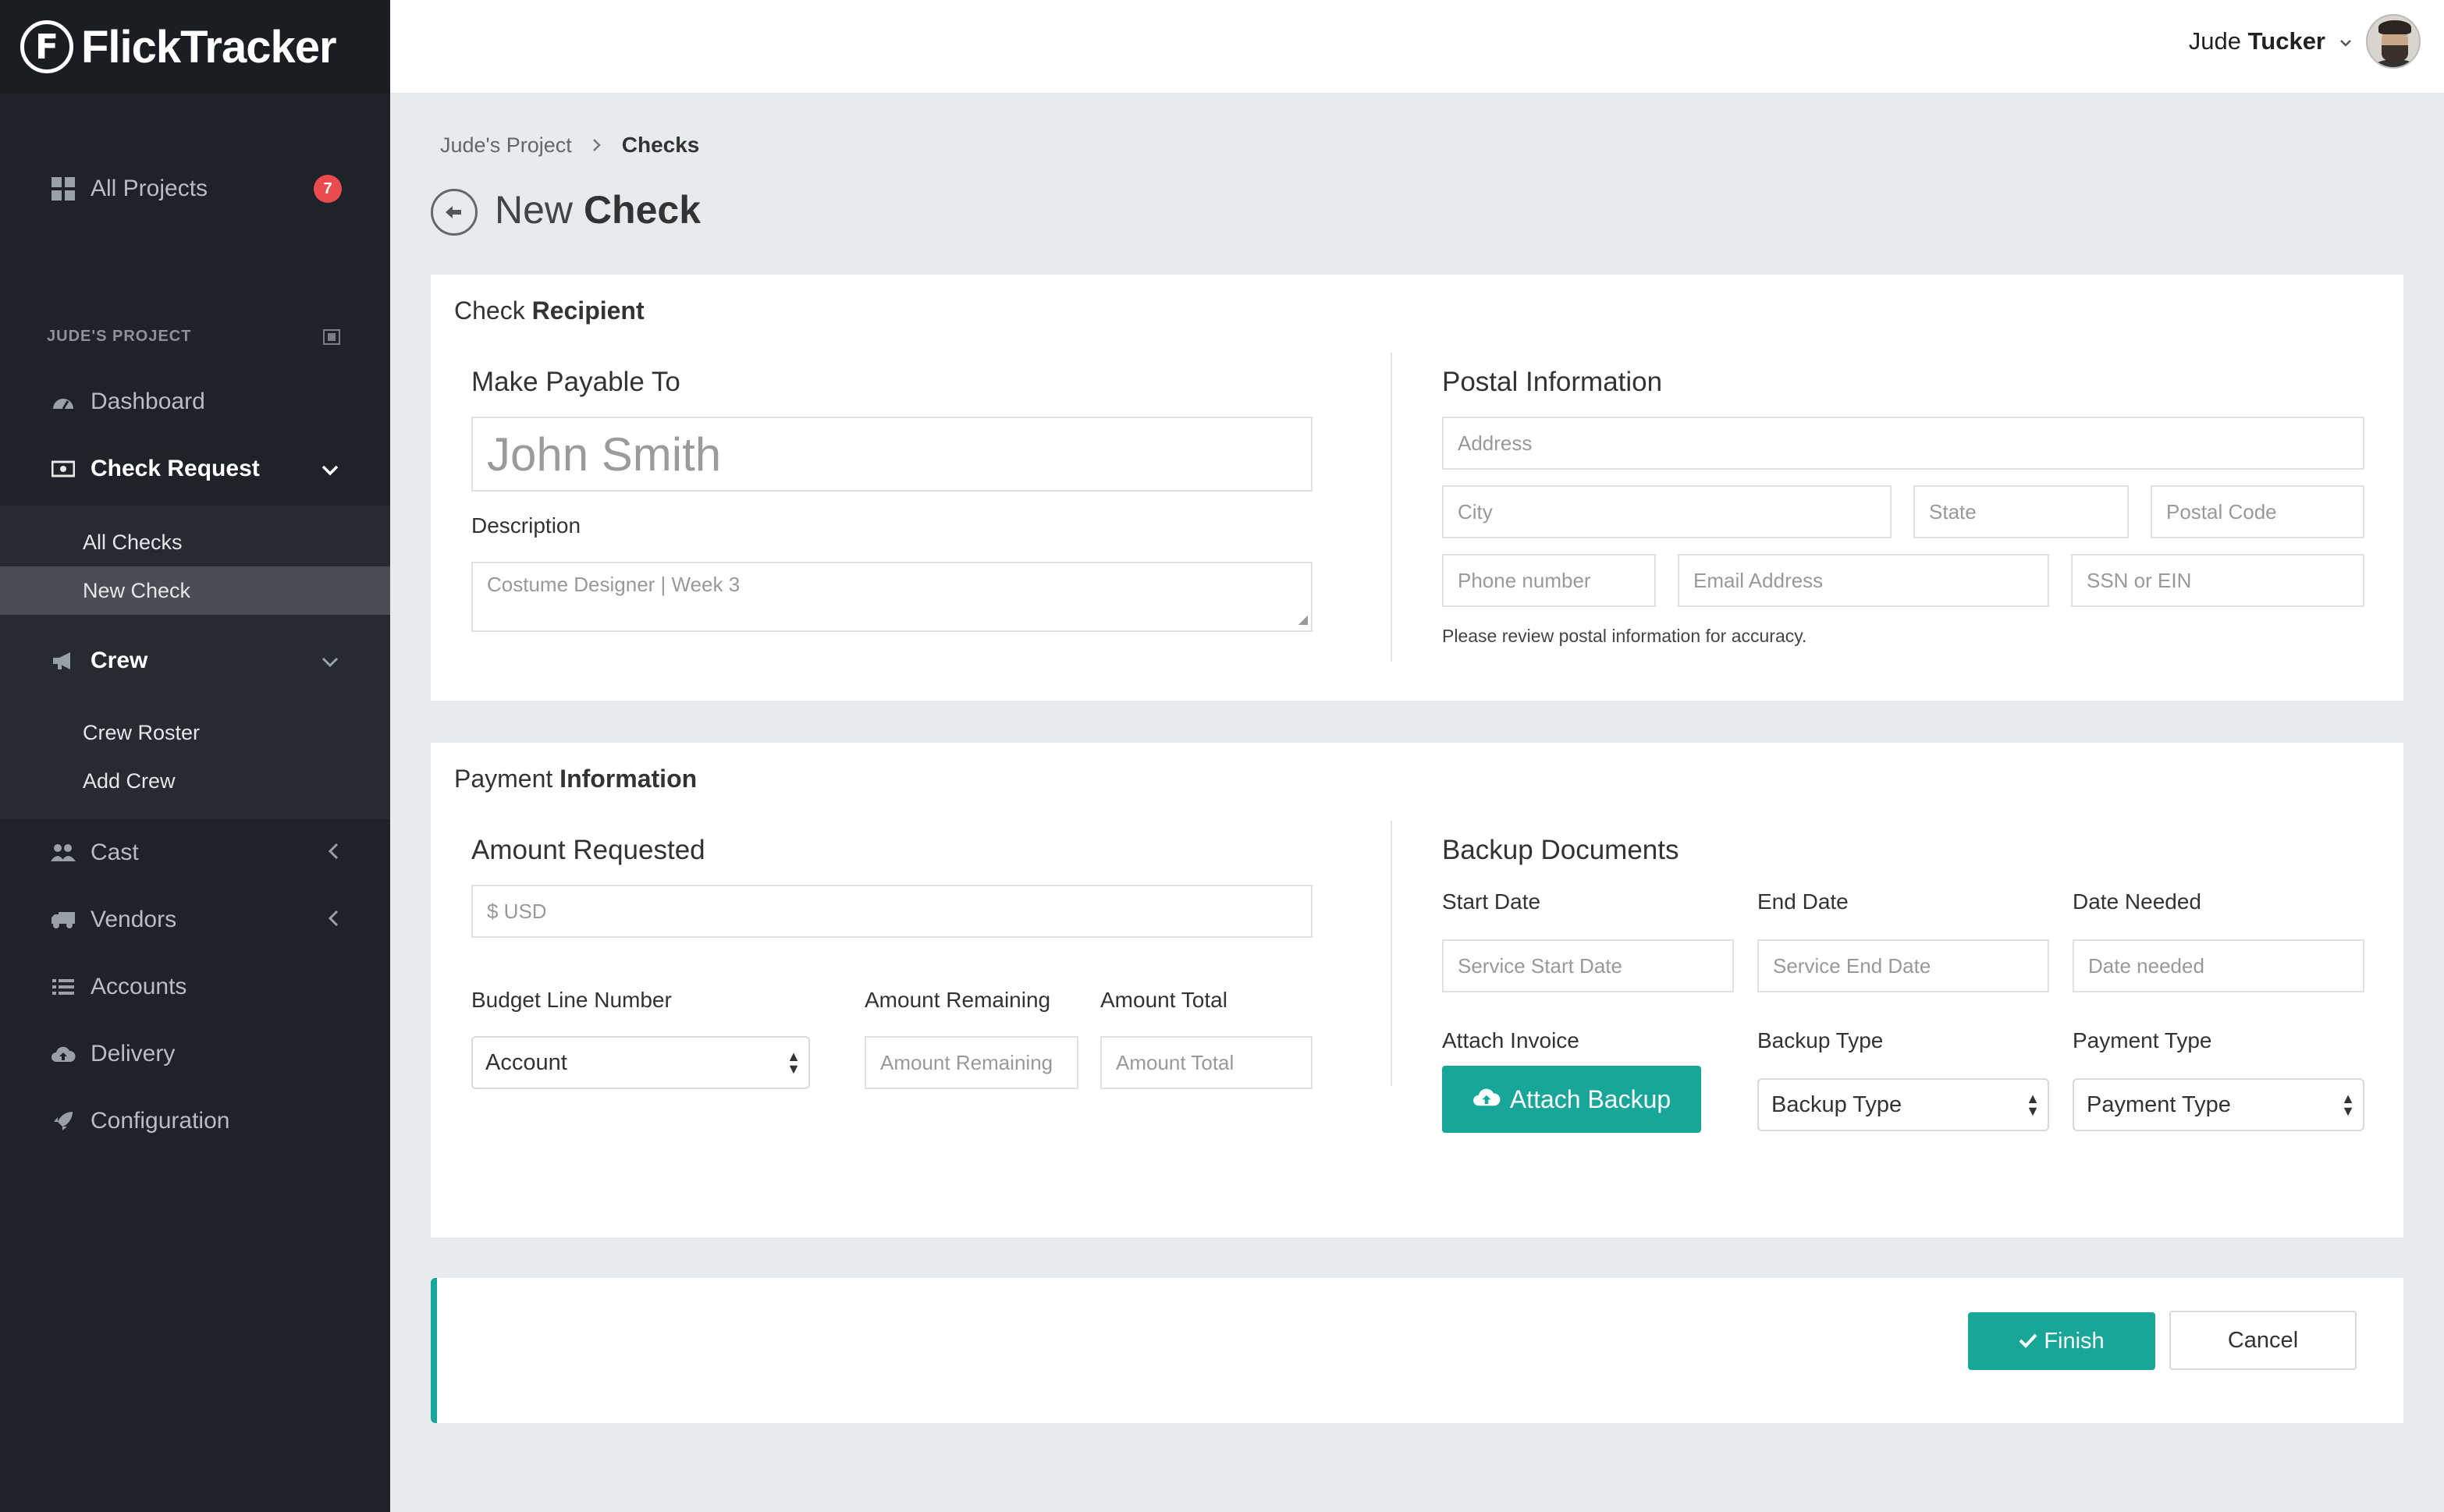  I want to click on email-input: Email Address, so click(1864, 580).